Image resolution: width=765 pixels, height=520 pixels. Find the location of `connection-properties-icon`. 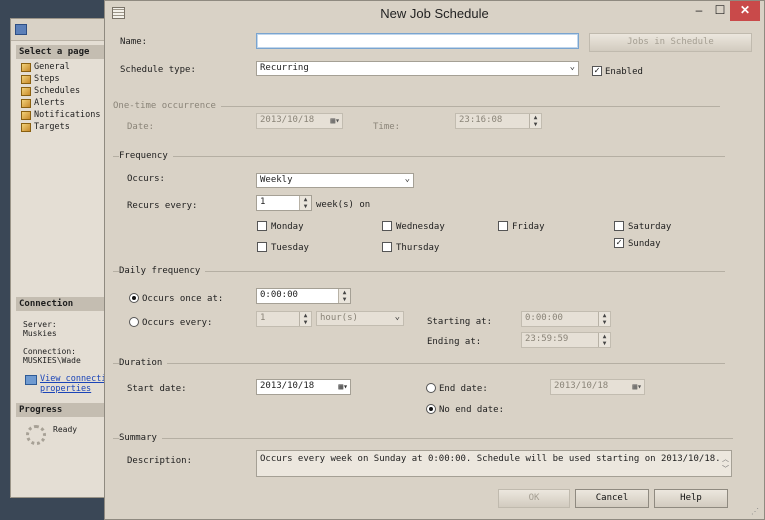

connection-properties-icon is located at coordinates (31, 380).